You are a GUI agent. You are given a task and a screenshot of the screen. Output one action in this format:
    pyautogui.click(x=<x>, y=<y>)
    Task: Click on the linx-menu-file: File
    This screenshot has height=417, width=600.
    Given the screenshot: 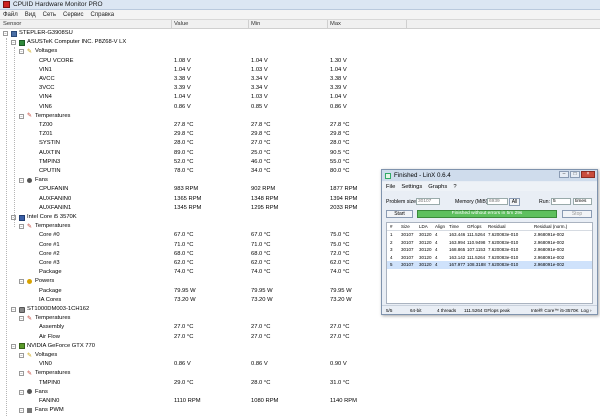 What is the action you would take?
    pyautogui.click(x=390, y=187)
    